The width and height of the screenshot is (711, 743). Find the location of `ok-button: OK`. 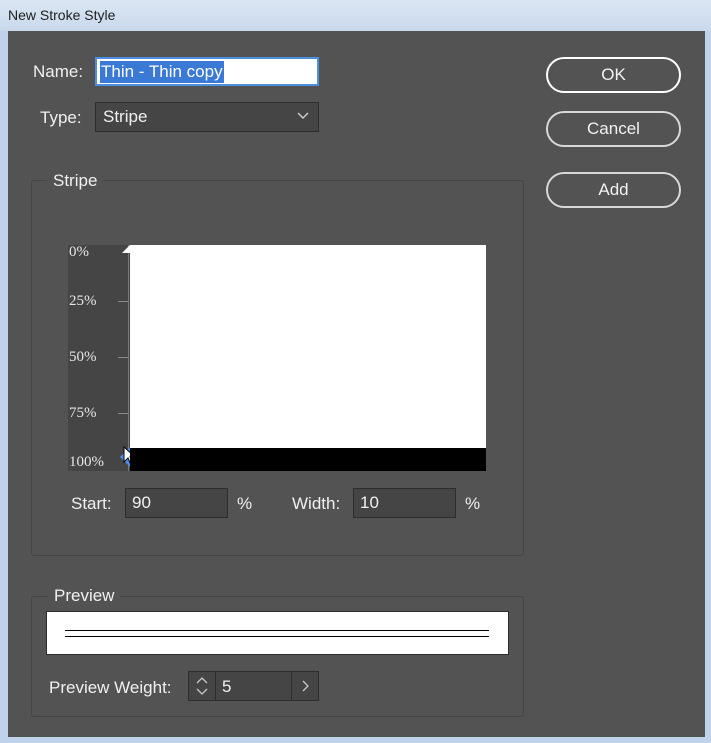

ok-button: OK is located at coordinates (613, 75).